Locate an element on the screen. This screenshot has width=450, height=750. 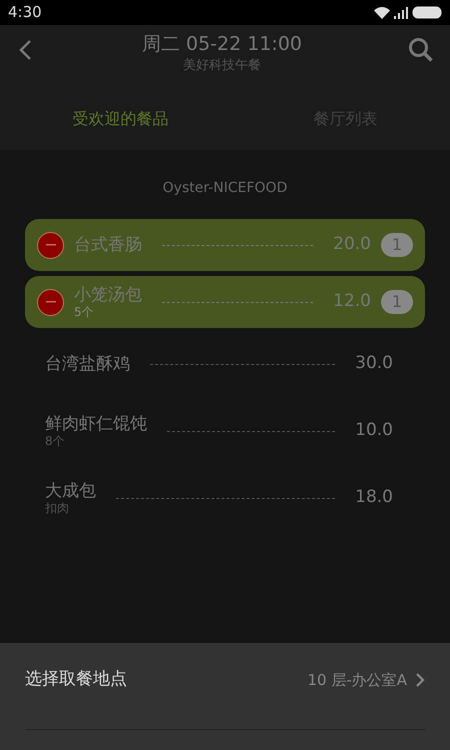
header-subtitle: 美好科技午餐 is located at coordinates (222, 65).